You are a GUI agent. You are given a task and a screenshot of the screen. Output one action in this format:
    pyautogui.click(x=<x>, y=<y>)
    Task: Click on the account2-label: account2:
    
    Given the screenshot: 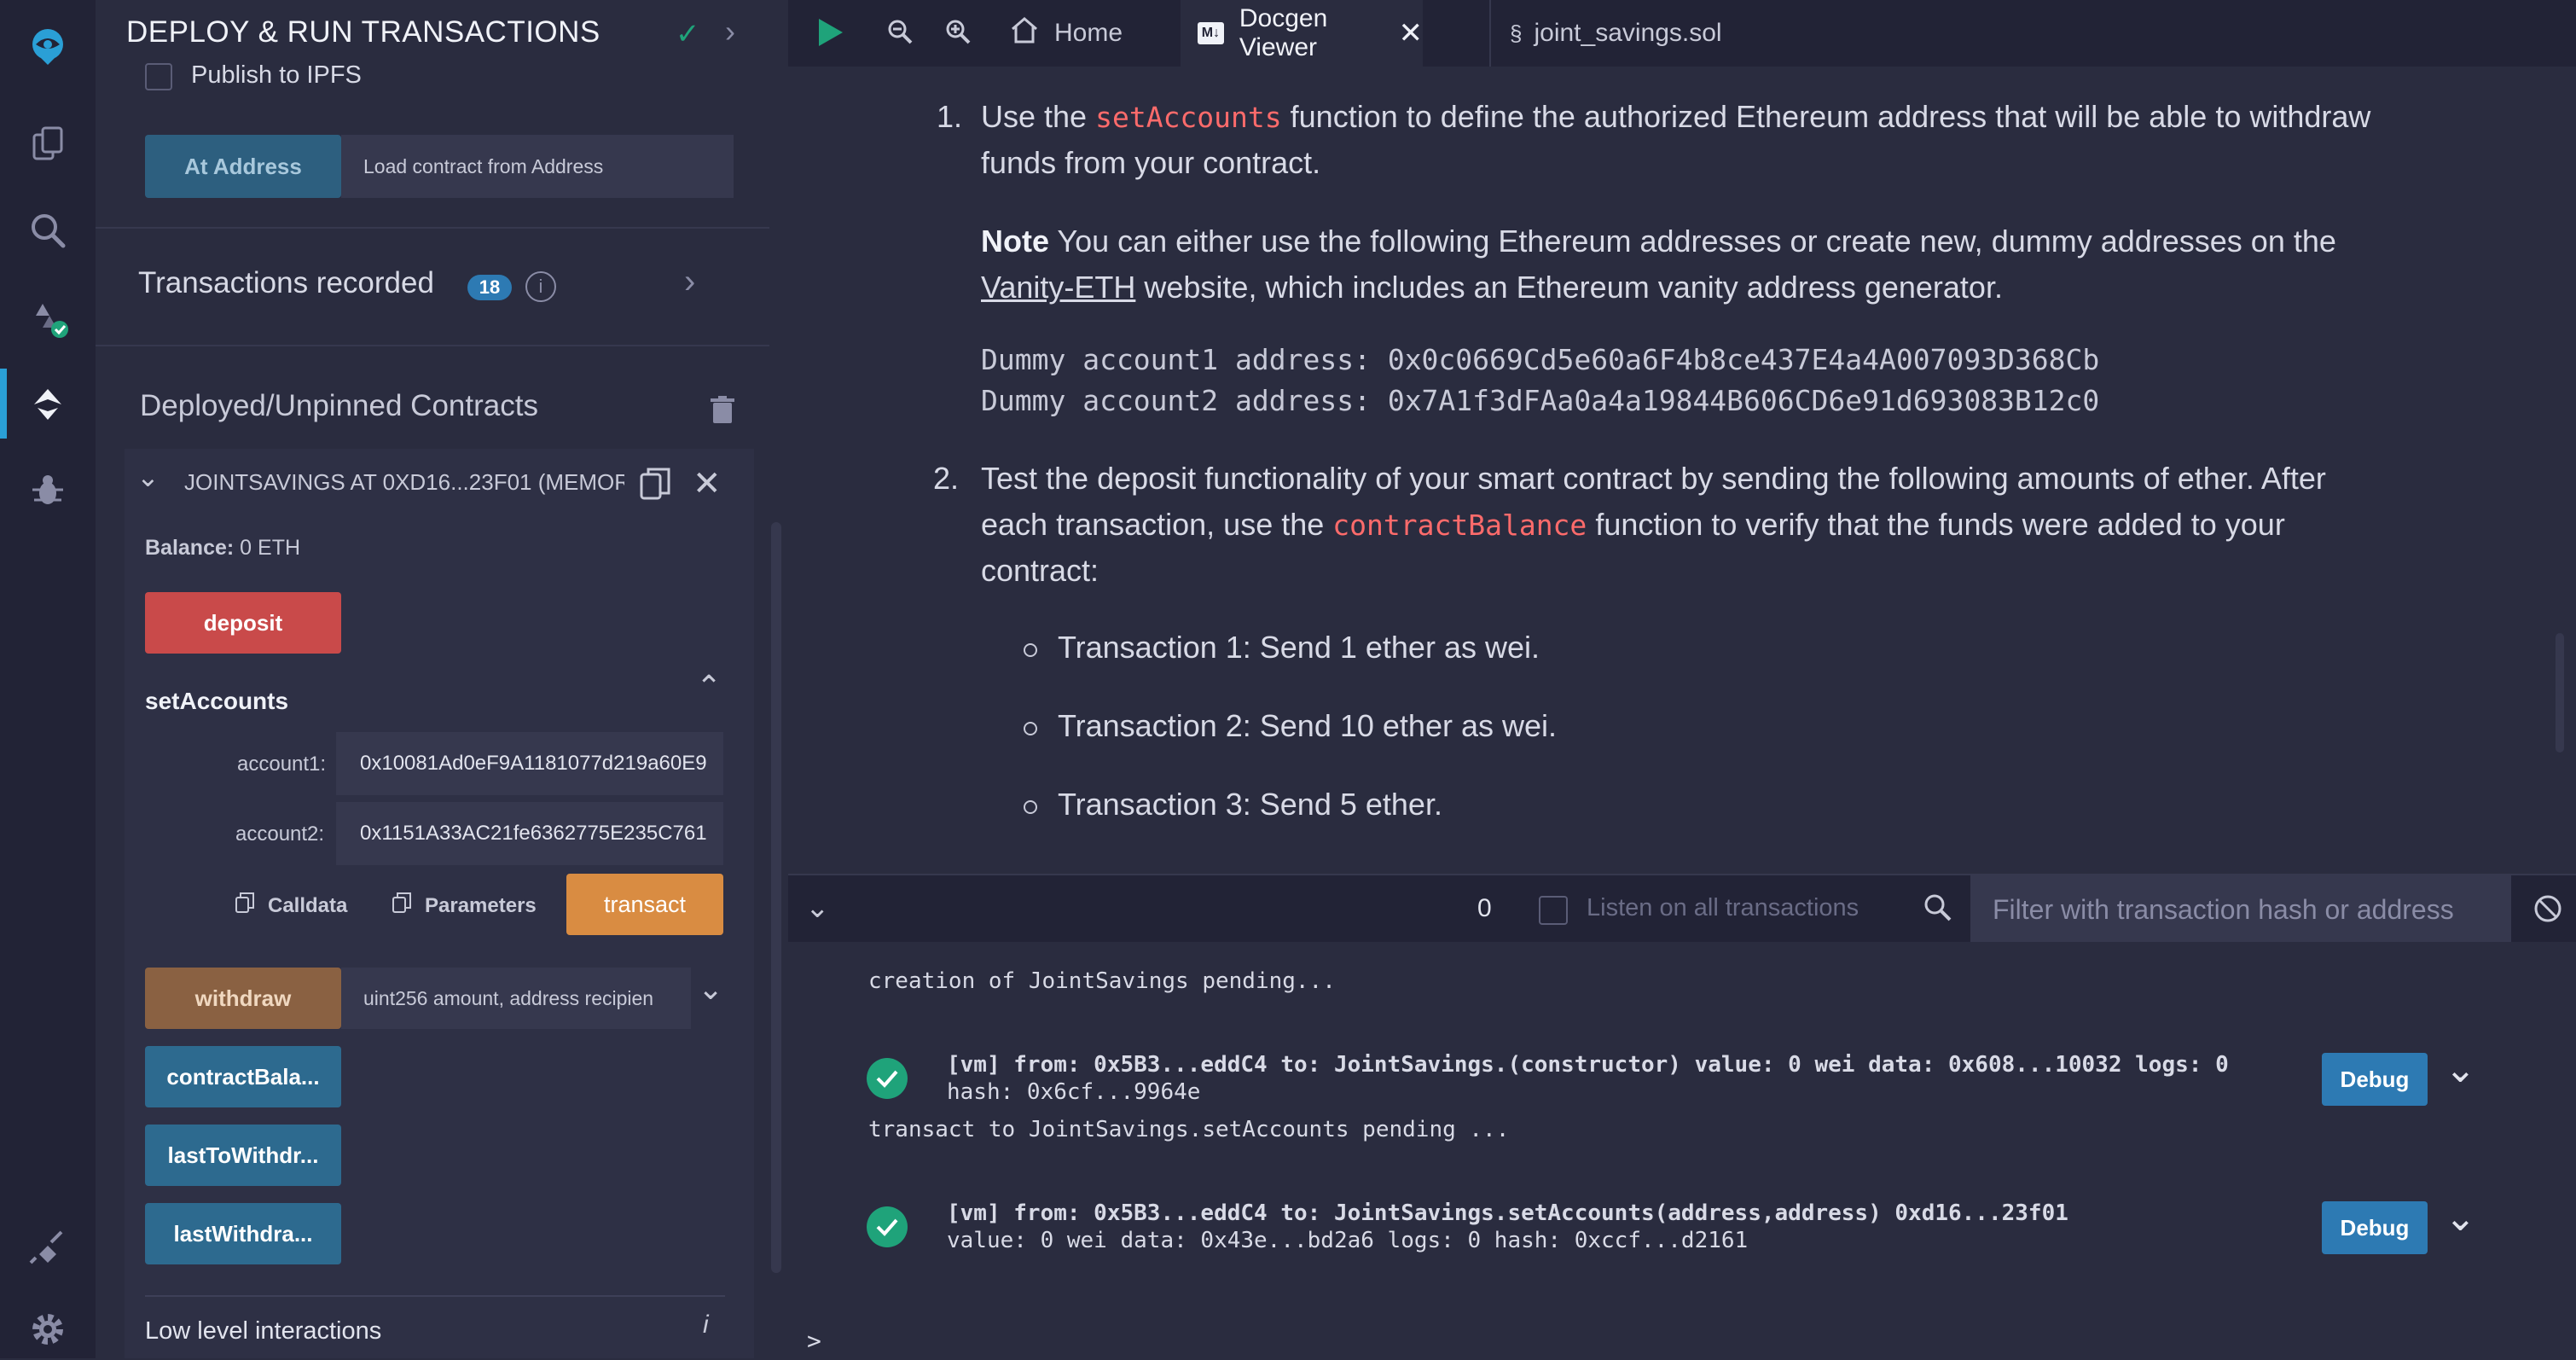 What is the action you would take?
    pyautogui.click(x=280, y=834)
    